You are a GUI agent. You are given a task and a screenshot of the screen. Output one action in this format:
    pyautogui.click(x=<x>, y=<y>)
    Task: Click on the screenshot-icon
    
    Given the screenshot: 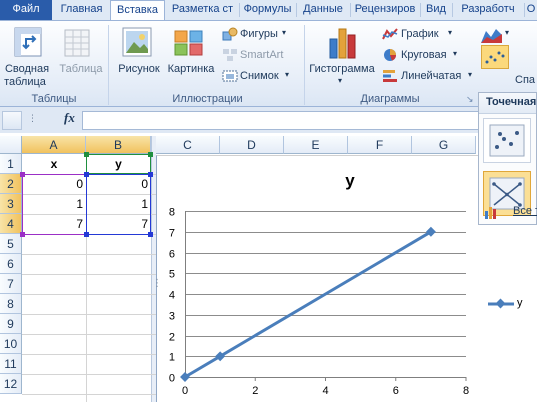 What is the action you would take?
    pyautogui.click(x=230, y=76)
    